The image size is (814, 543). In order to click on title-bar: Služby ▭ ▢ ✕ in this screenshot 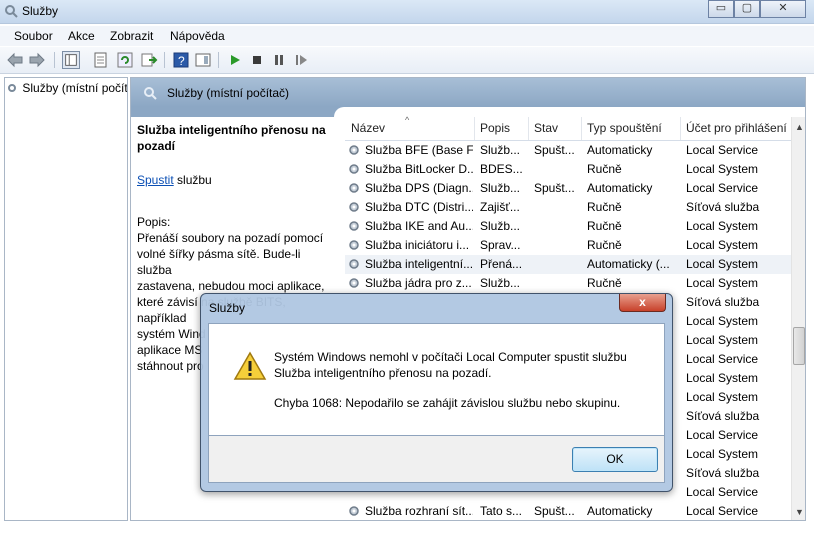, I will do `click(407, 12)`.